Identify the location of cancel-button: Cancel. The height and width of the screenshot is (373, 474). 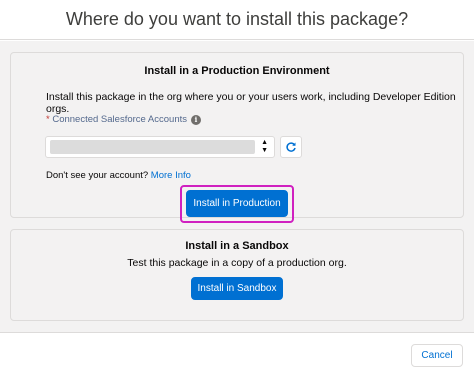
(437, 355).